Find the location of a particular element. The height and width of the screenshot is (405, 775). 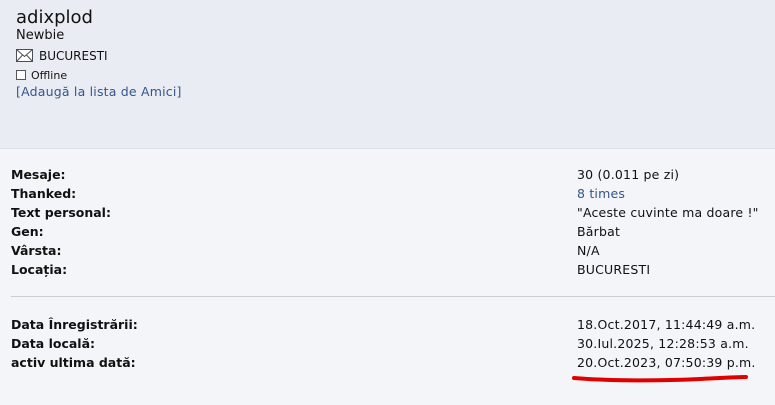

envelope-icon is located at coordinates (24, 55).